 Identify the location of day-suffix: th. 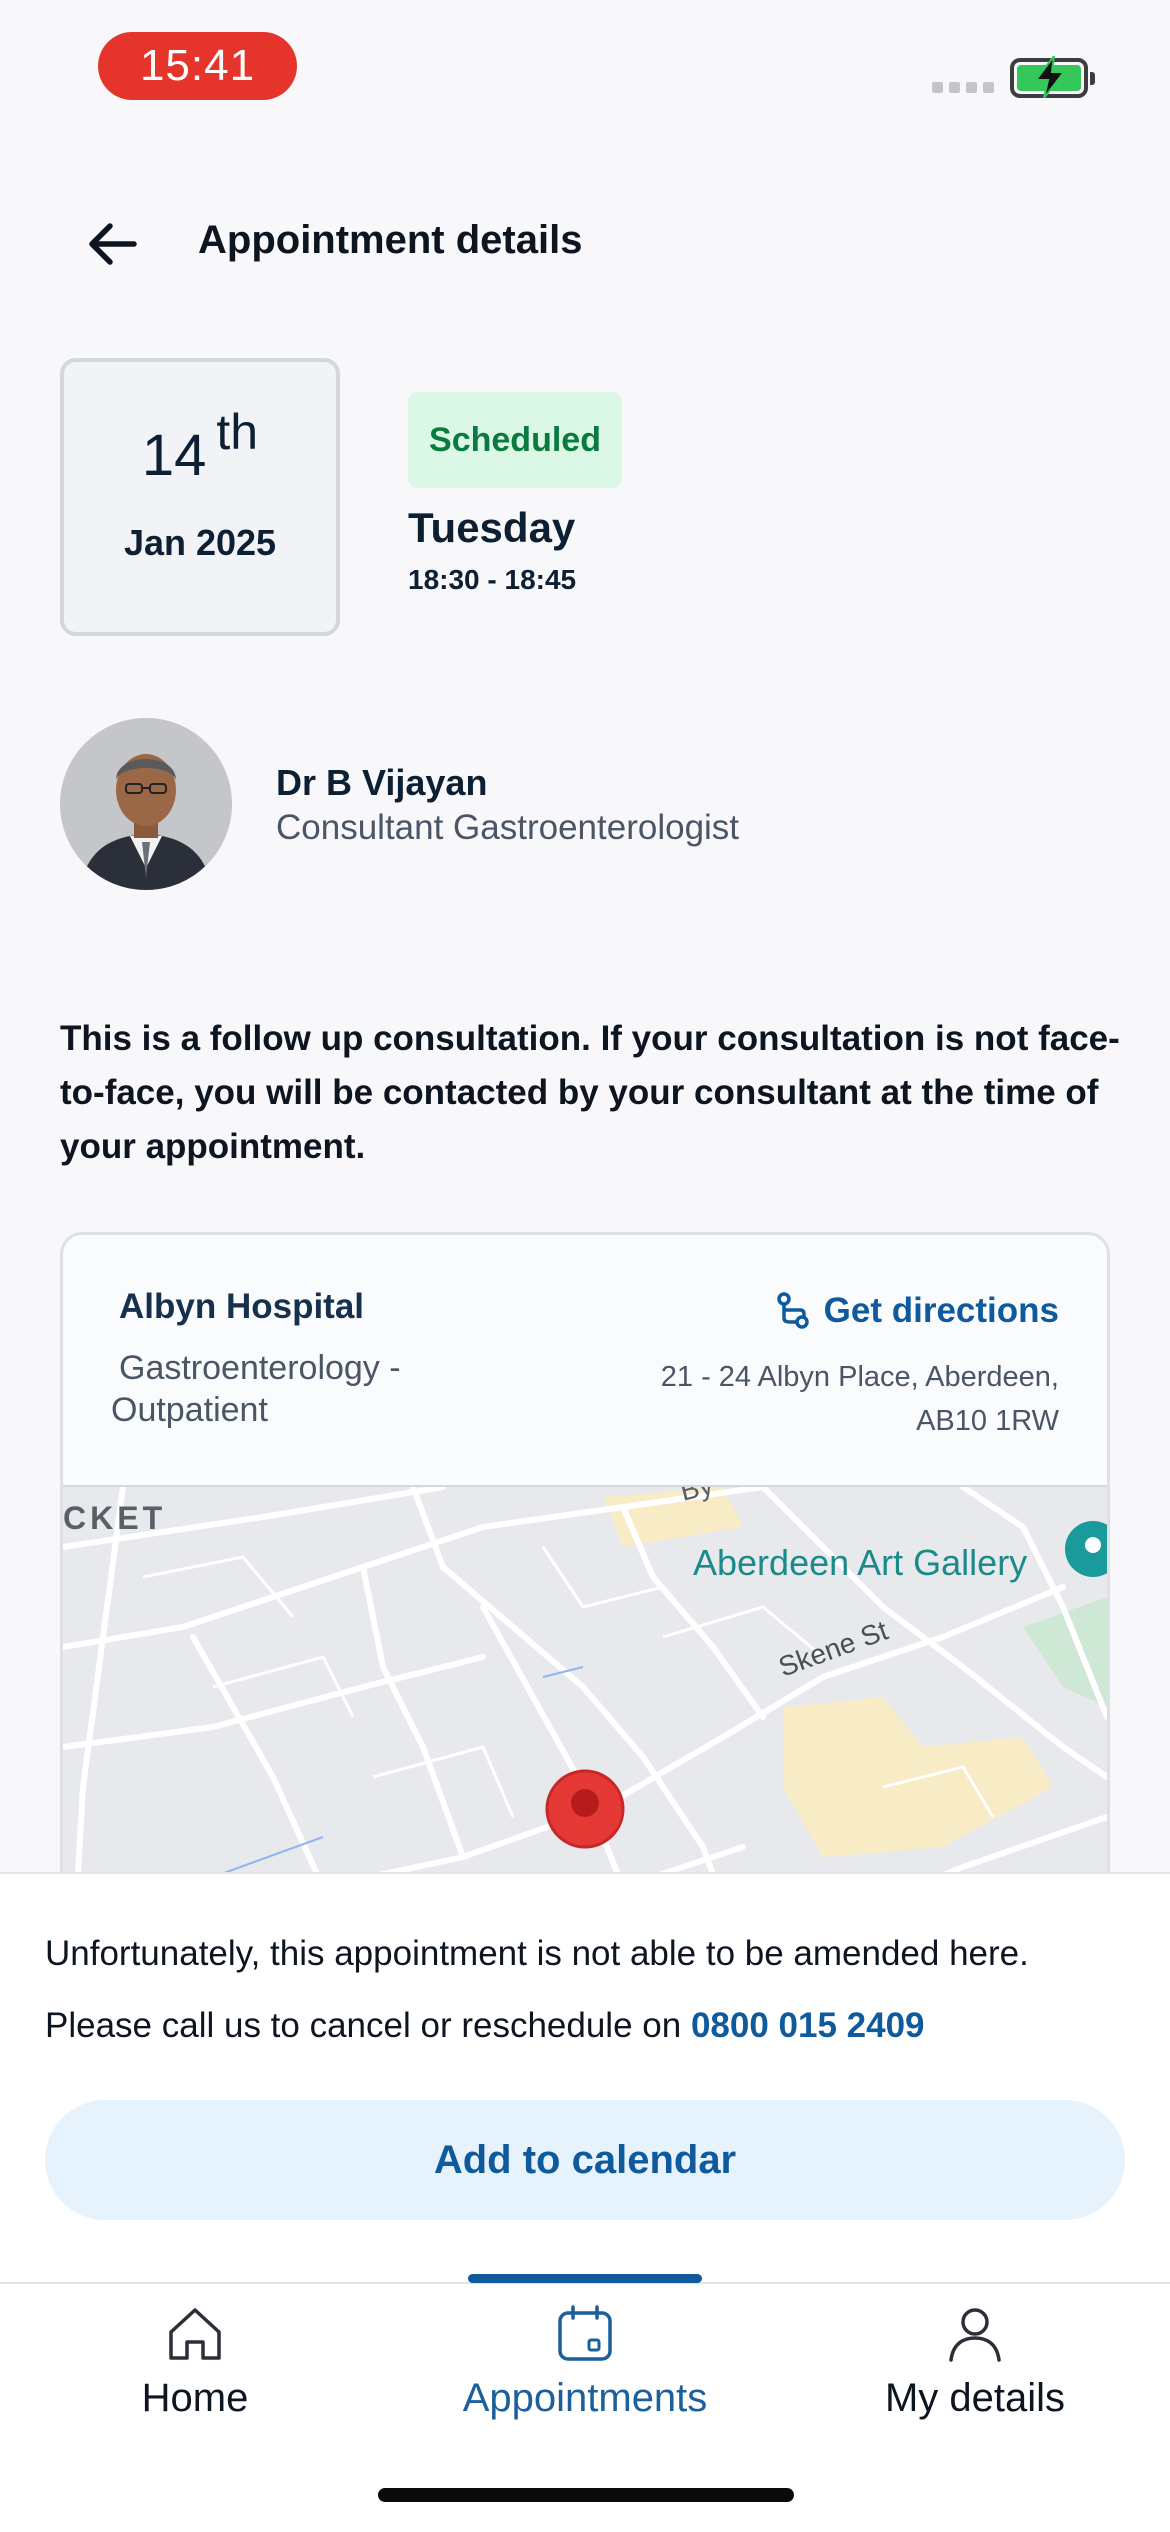
(237, 432).